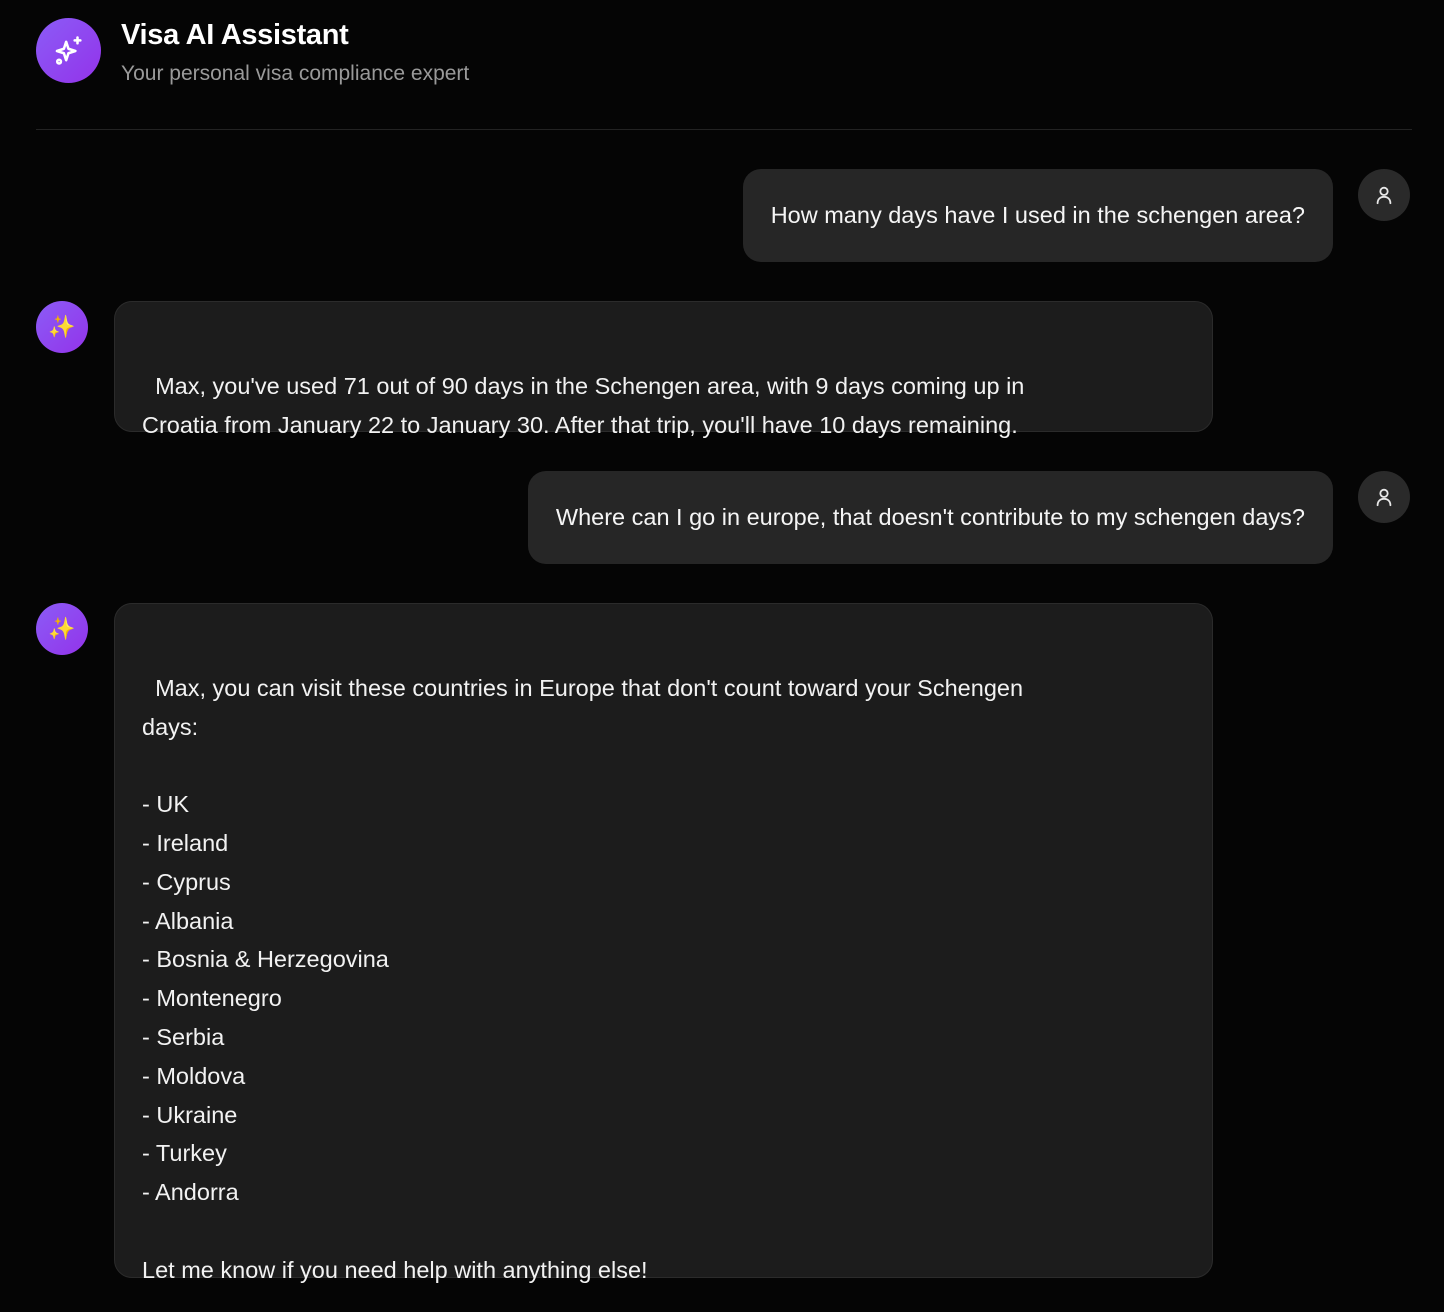  I want to click on header-divider, so click(724, 129).